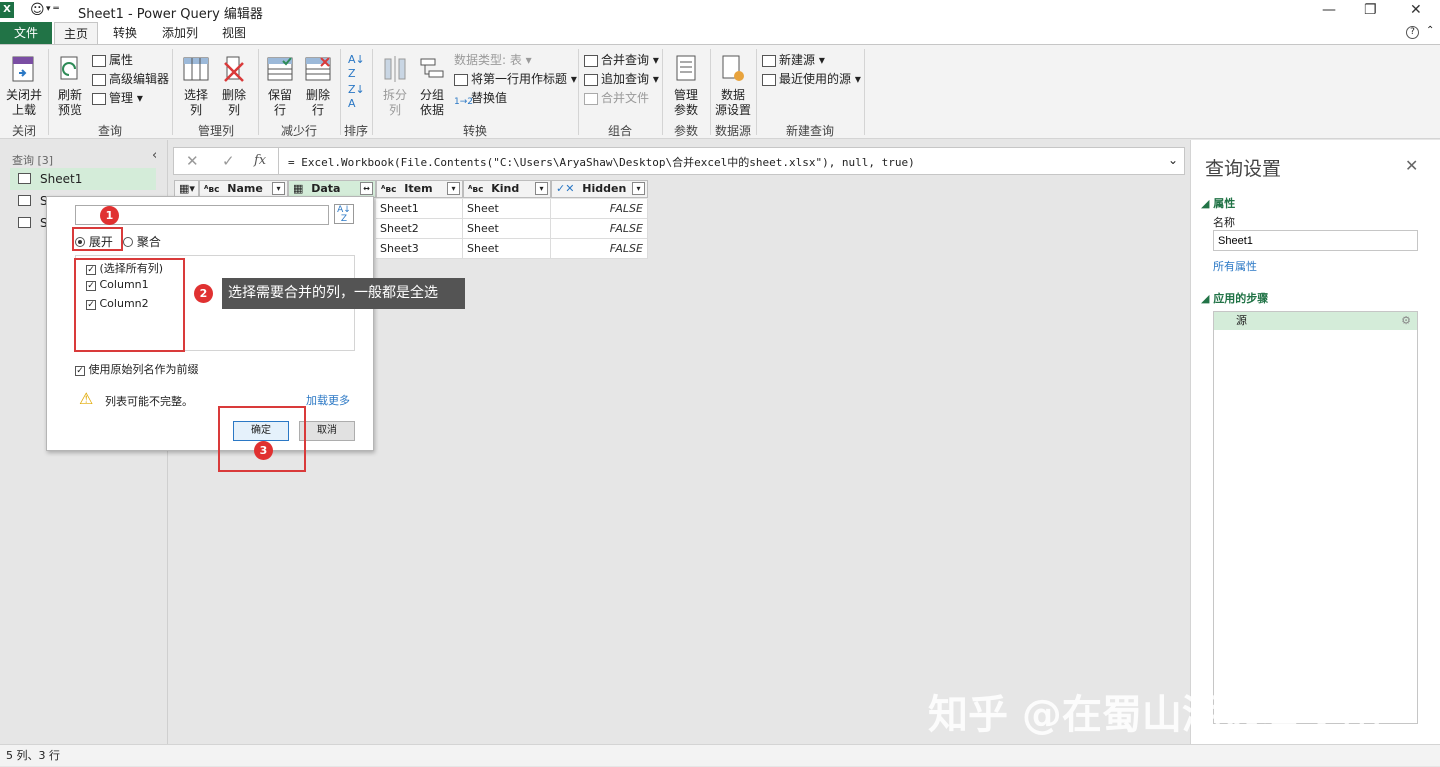 This screenshot has width=1440, height=767. I want to click on applied-steps-list: 源 ⚙, so click(1315, 517).